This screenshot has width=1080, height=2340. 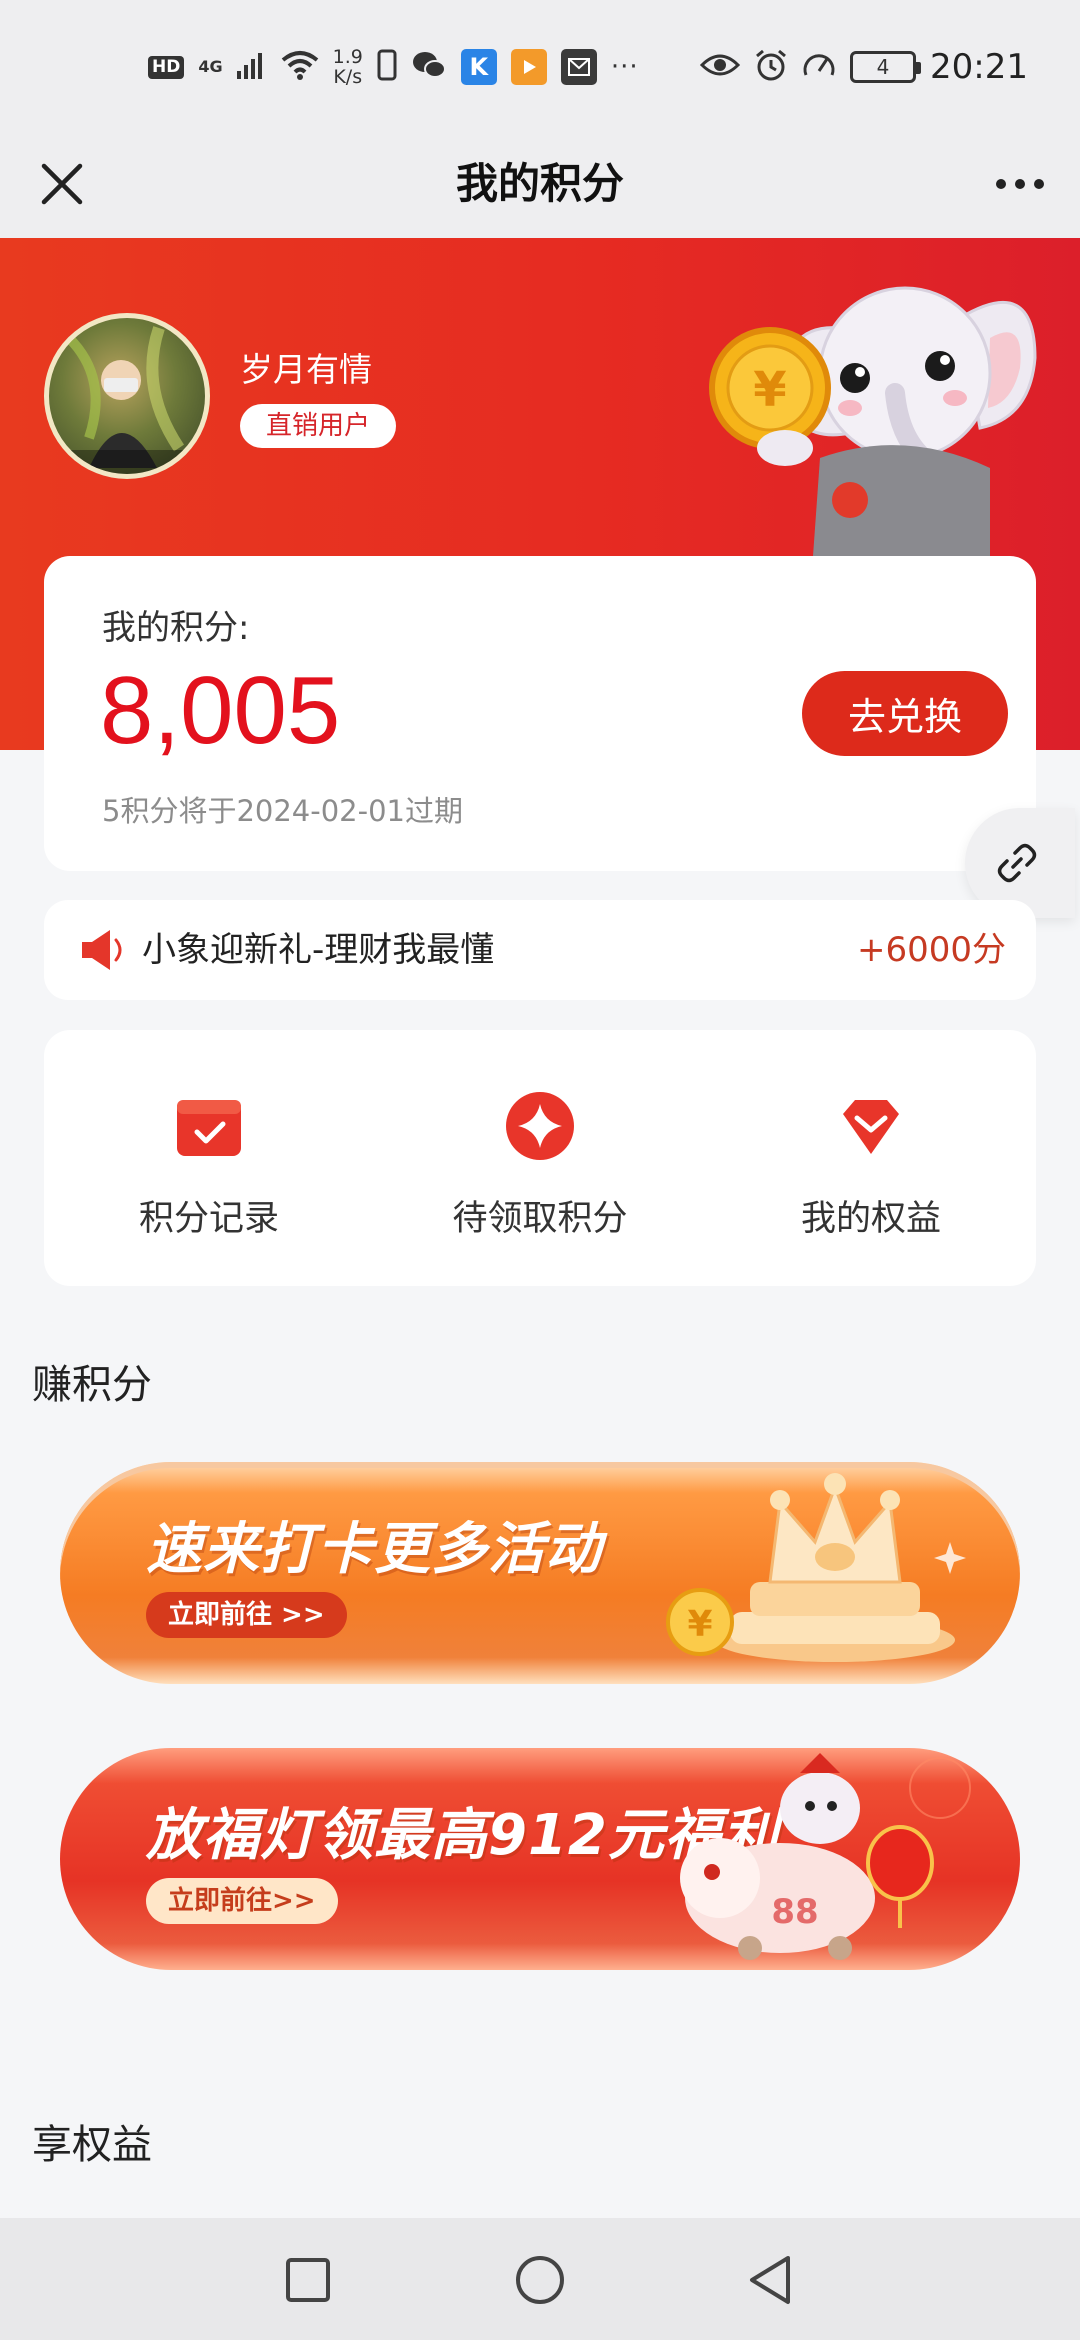 I want to click on quick-actions-card: 积分记录 待领取积分 我的权益, so click(x=540, y=1158).